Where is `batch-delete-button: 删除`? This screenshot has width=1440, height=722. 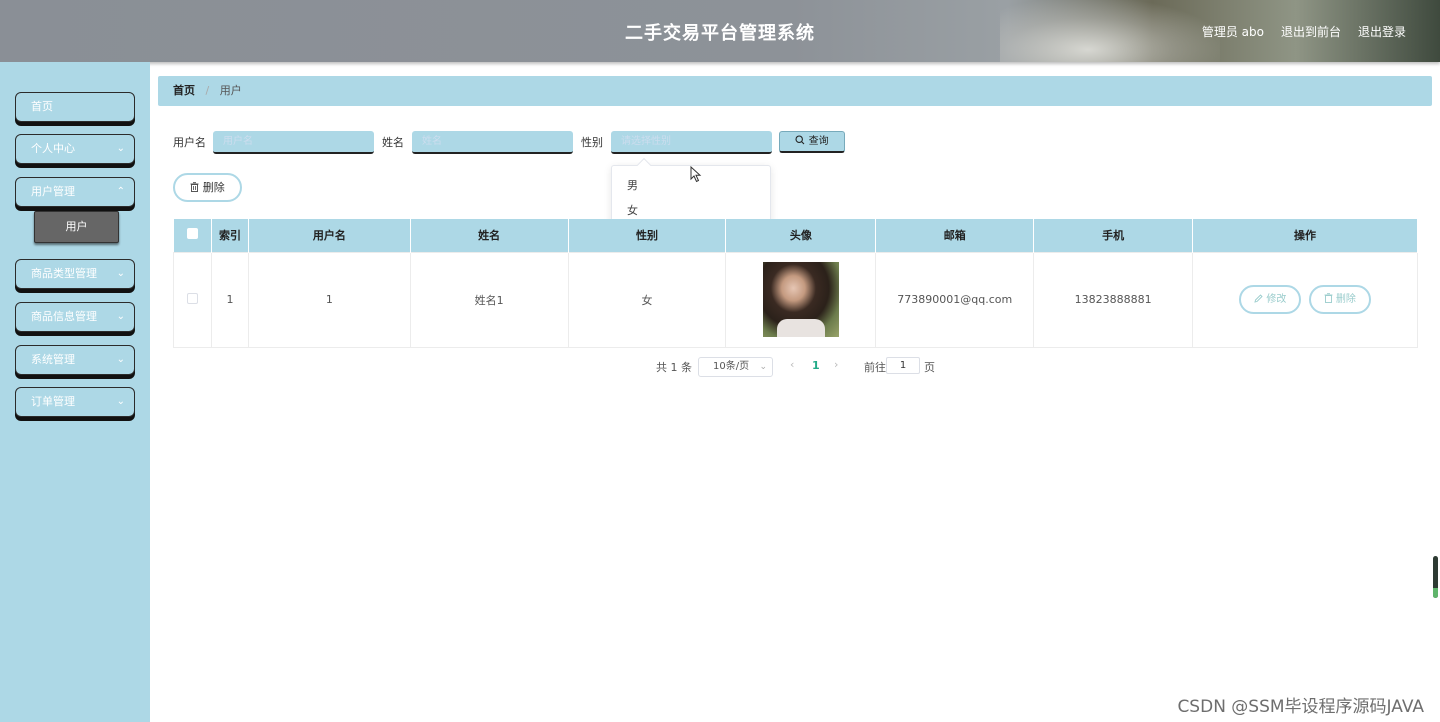
batch-delete-button: 删除 is located at coordinates (207, 187).